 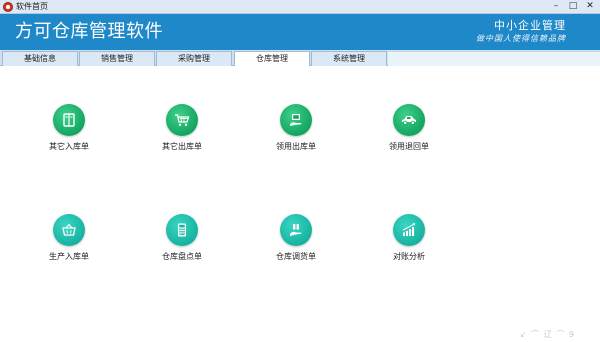 What do you see at coordinates (573, 6) in the screenshot?
I see `maximize-button: □` at bounding box center [573, 6].